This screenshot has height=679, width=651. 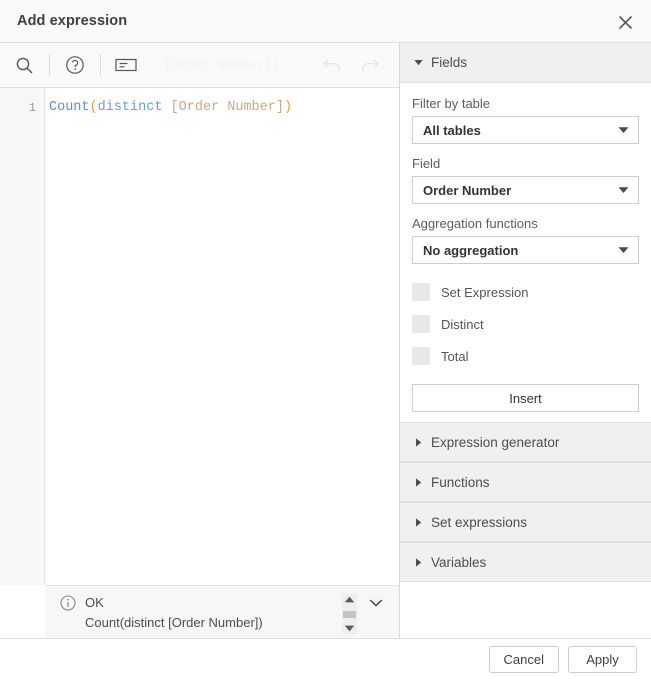 I want to click on checkbox-row-total: Total, so click(x=525, y=356).